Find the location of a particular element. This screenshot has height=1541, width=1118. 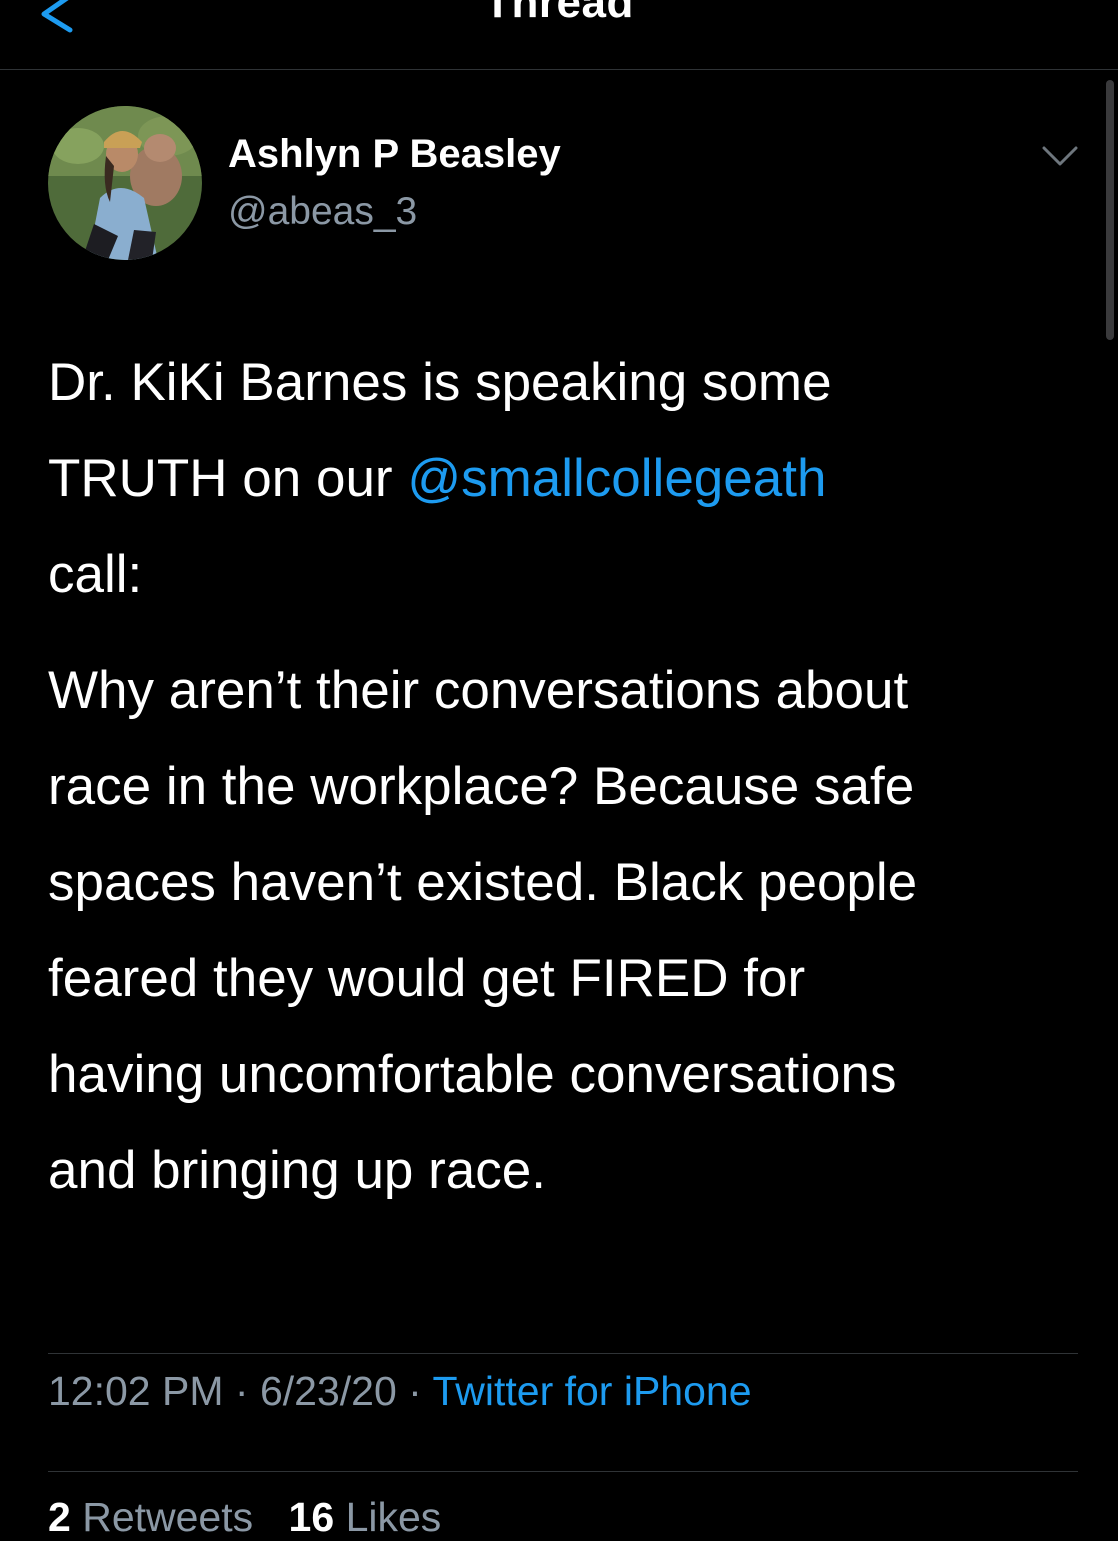

likes-count: 16 is located at coordinates (311, 1517).